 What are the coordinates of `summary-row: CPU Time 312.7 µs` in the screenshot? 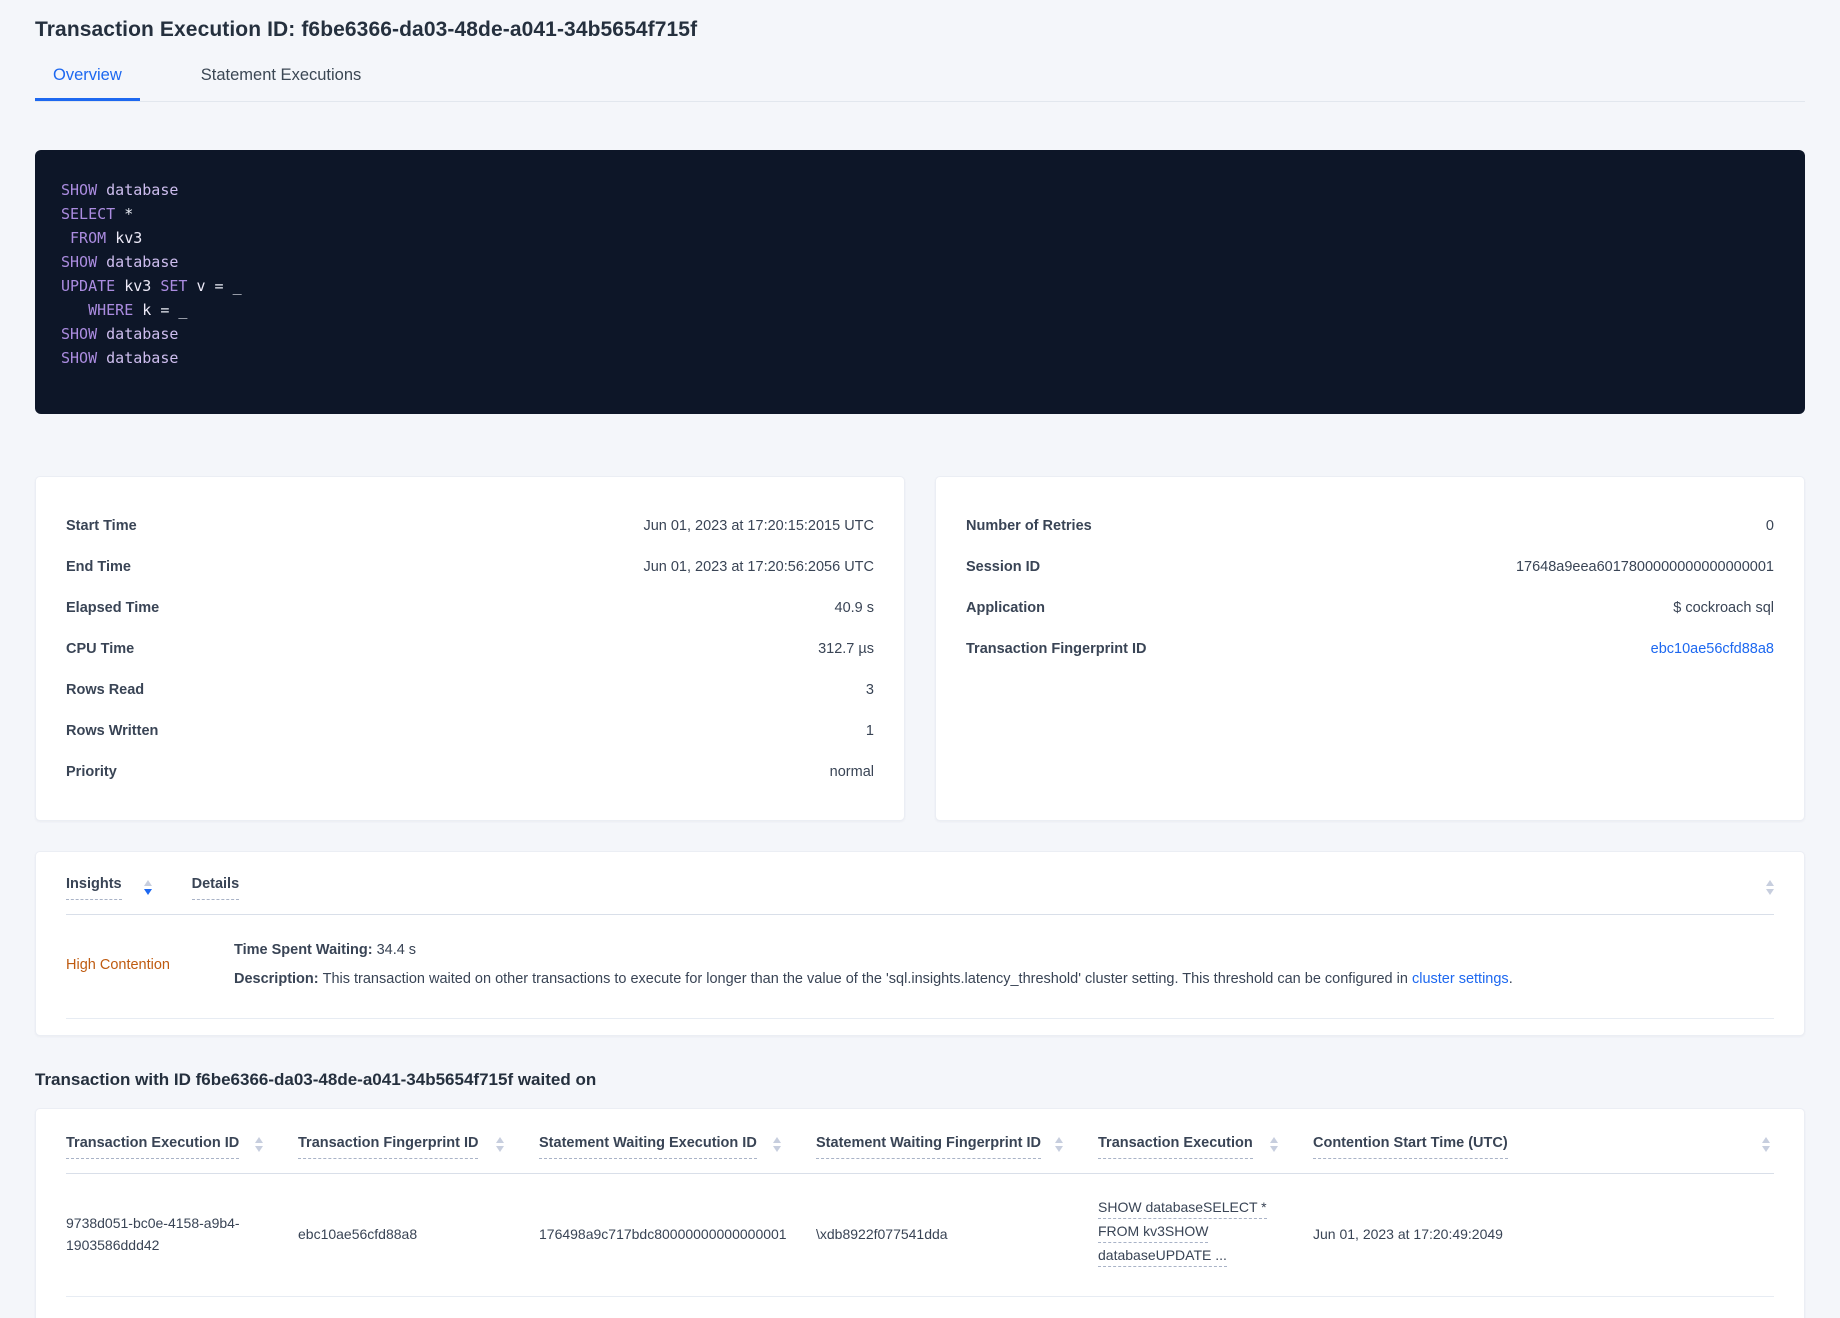 It's located at (470, 648).